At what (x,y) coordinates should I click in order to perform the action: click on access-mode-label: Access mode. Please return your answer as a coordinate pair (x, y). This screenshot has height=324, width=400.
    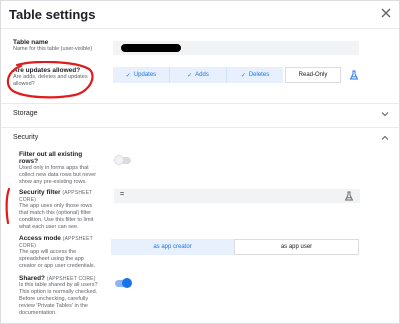
    Looking at the image, I should click on (40, 238).